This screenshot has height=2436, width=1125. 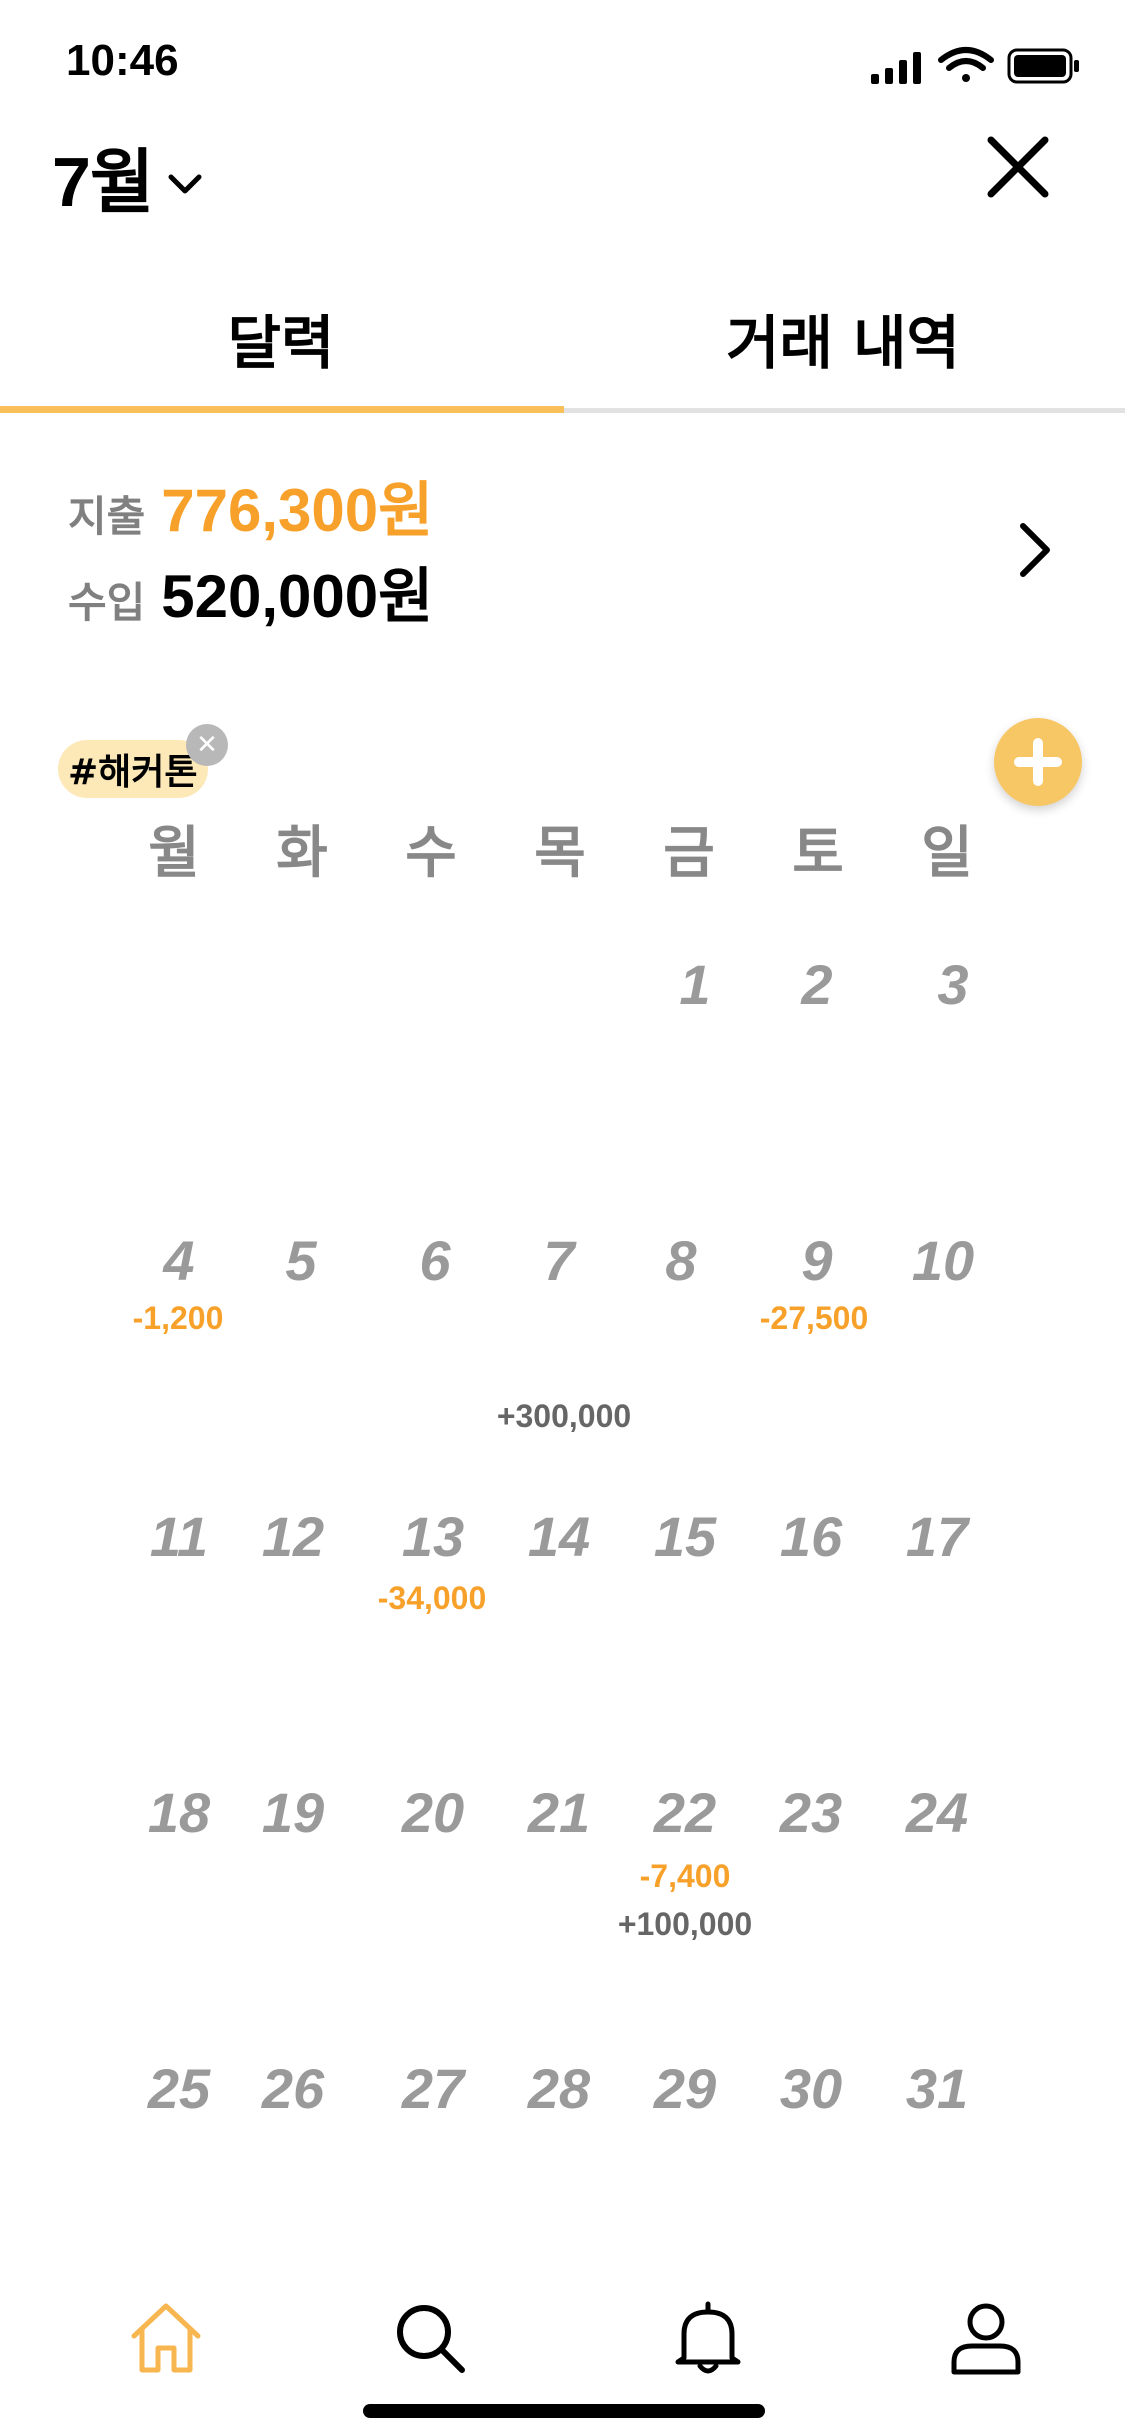 What do you see at coordinates (107, 602) in the screenshot?
I see `income-label: 수입` at bounding box center [107, 602].